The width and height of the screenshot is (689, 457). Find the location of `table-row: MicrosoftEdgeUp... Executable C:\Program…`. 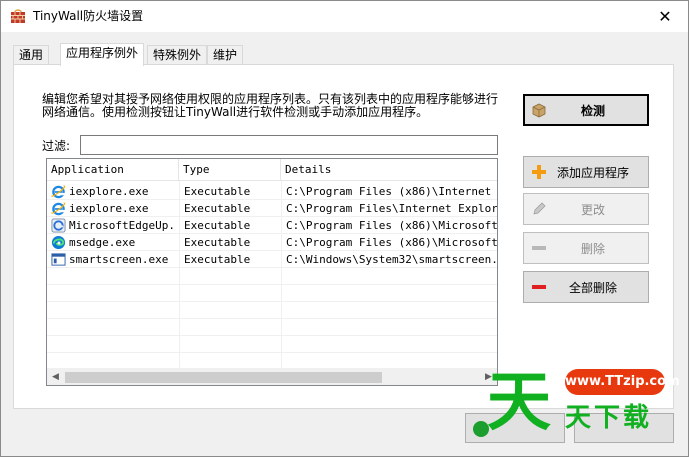

table-row: MicrosoftEdgeUp... Executable C:\Program… is located at coordinates (272, 225).